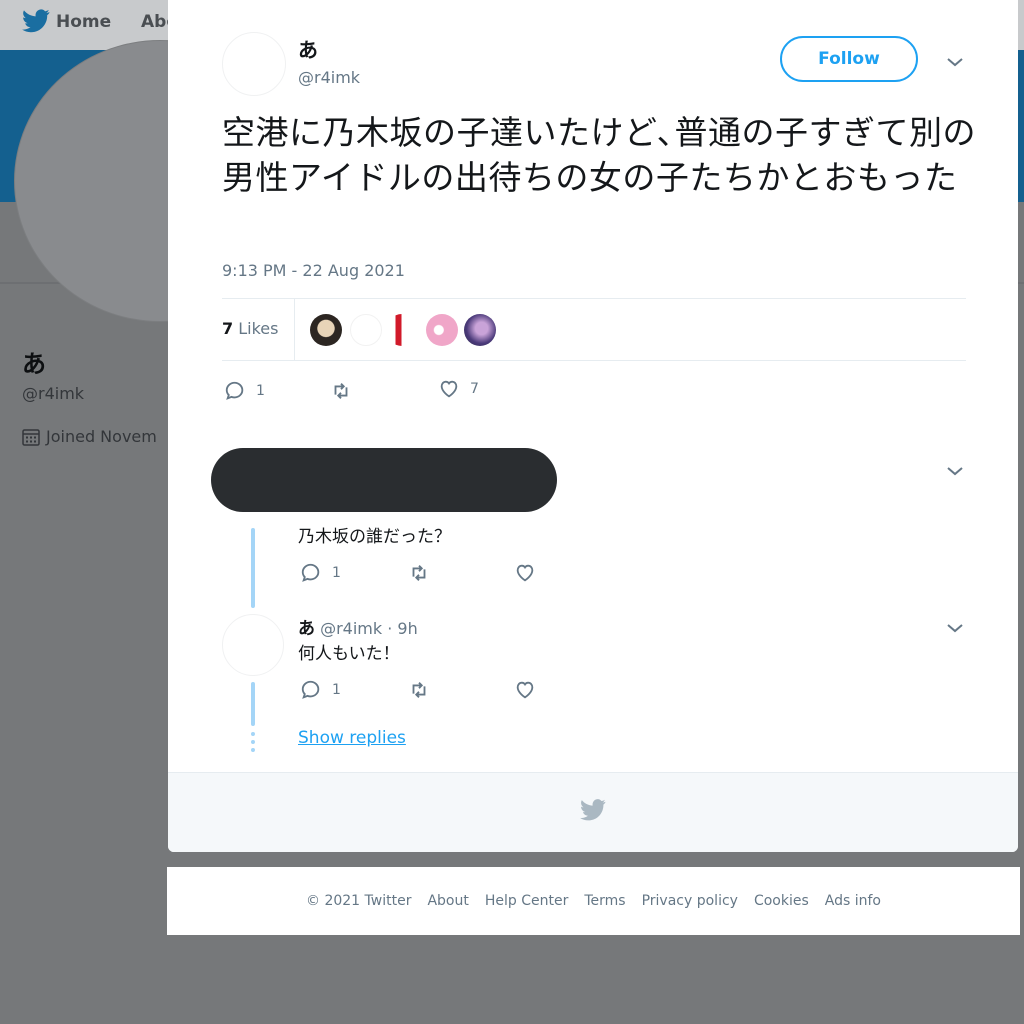  Describe the element at coordinates (53, 393) in the screenshot. I see `profile-handle: @r4imk` at that location.